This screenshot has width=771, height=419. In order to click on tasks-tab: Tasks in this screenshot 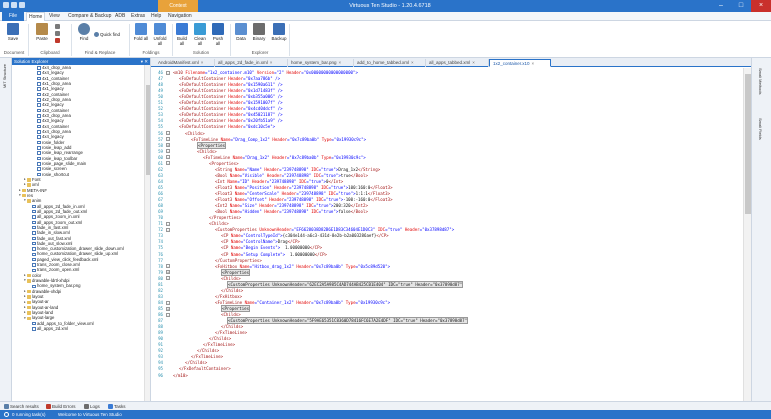, I will do `click(117, 406)`.